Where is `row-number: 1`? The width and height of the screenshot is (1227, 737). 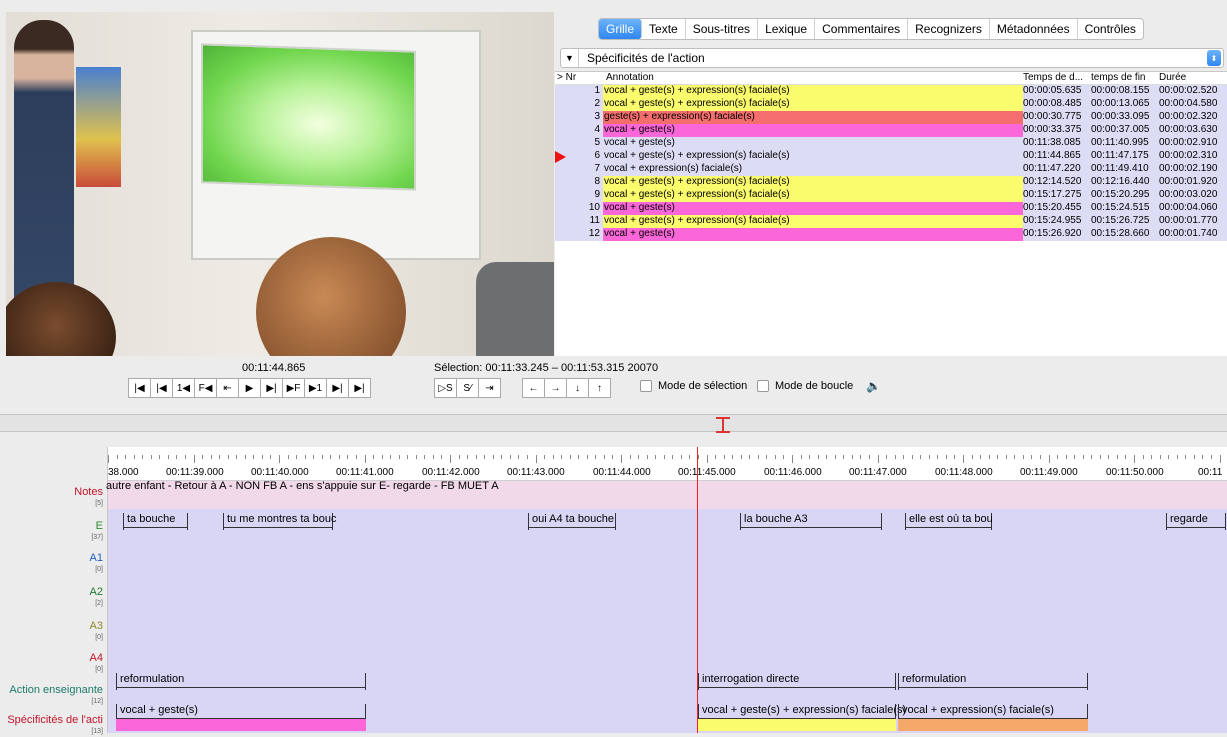
row-number: 1 is located at coordinates (584, 91).